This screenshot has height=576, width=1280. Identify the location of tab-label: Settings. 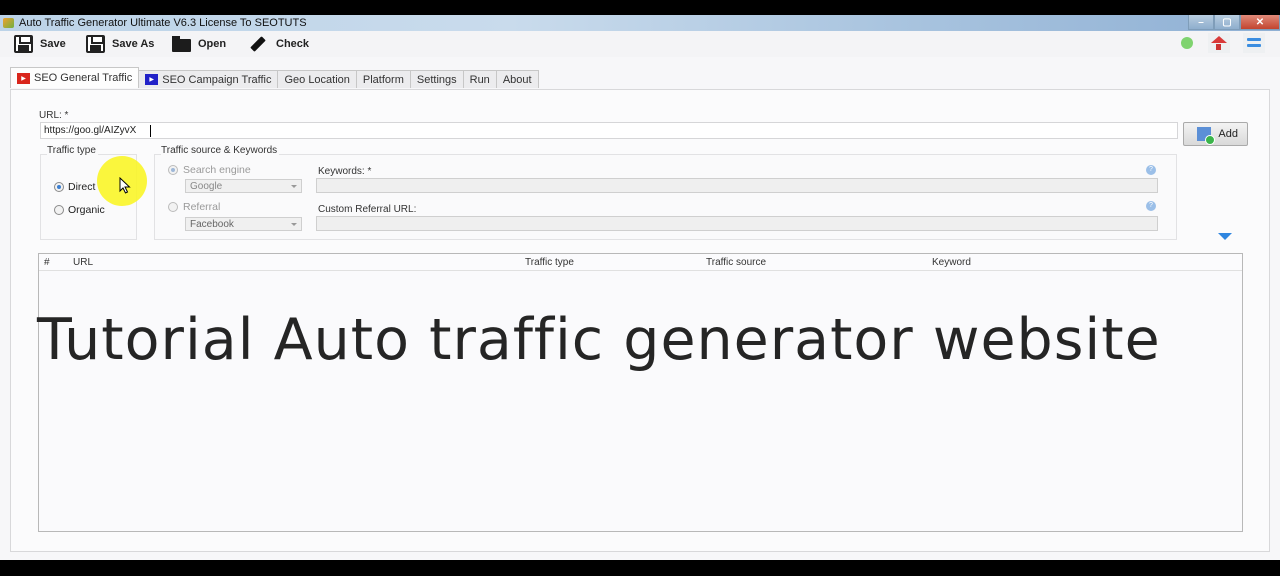
(436, 79).